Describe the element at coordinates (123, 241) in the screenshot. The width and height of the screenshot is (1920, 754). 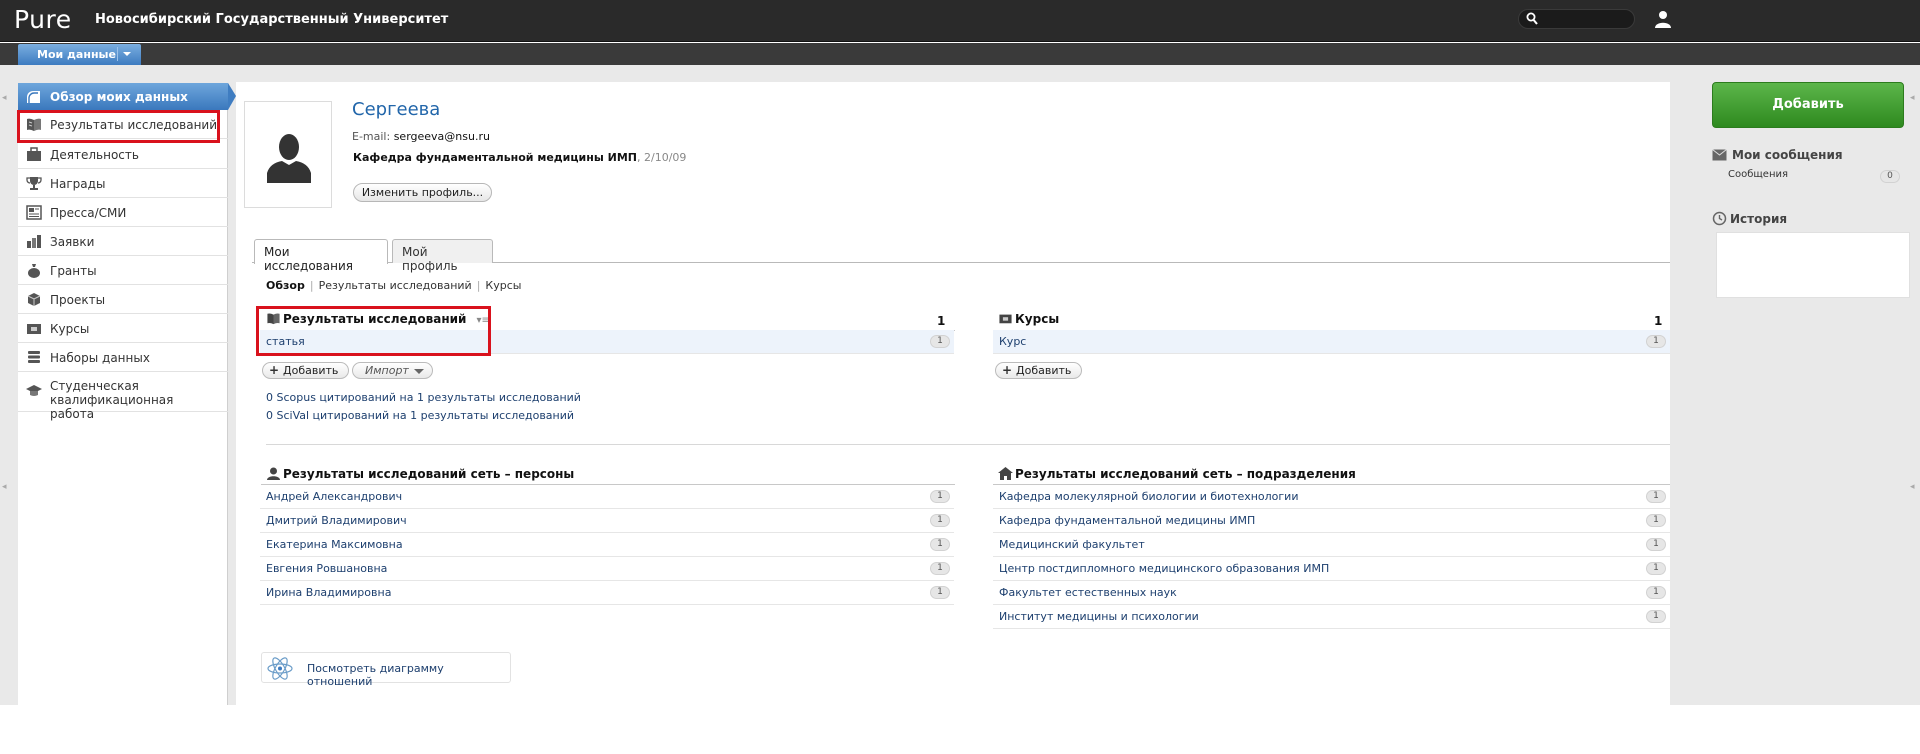
I see `sidebar-item-applications: Заявки` at that location.